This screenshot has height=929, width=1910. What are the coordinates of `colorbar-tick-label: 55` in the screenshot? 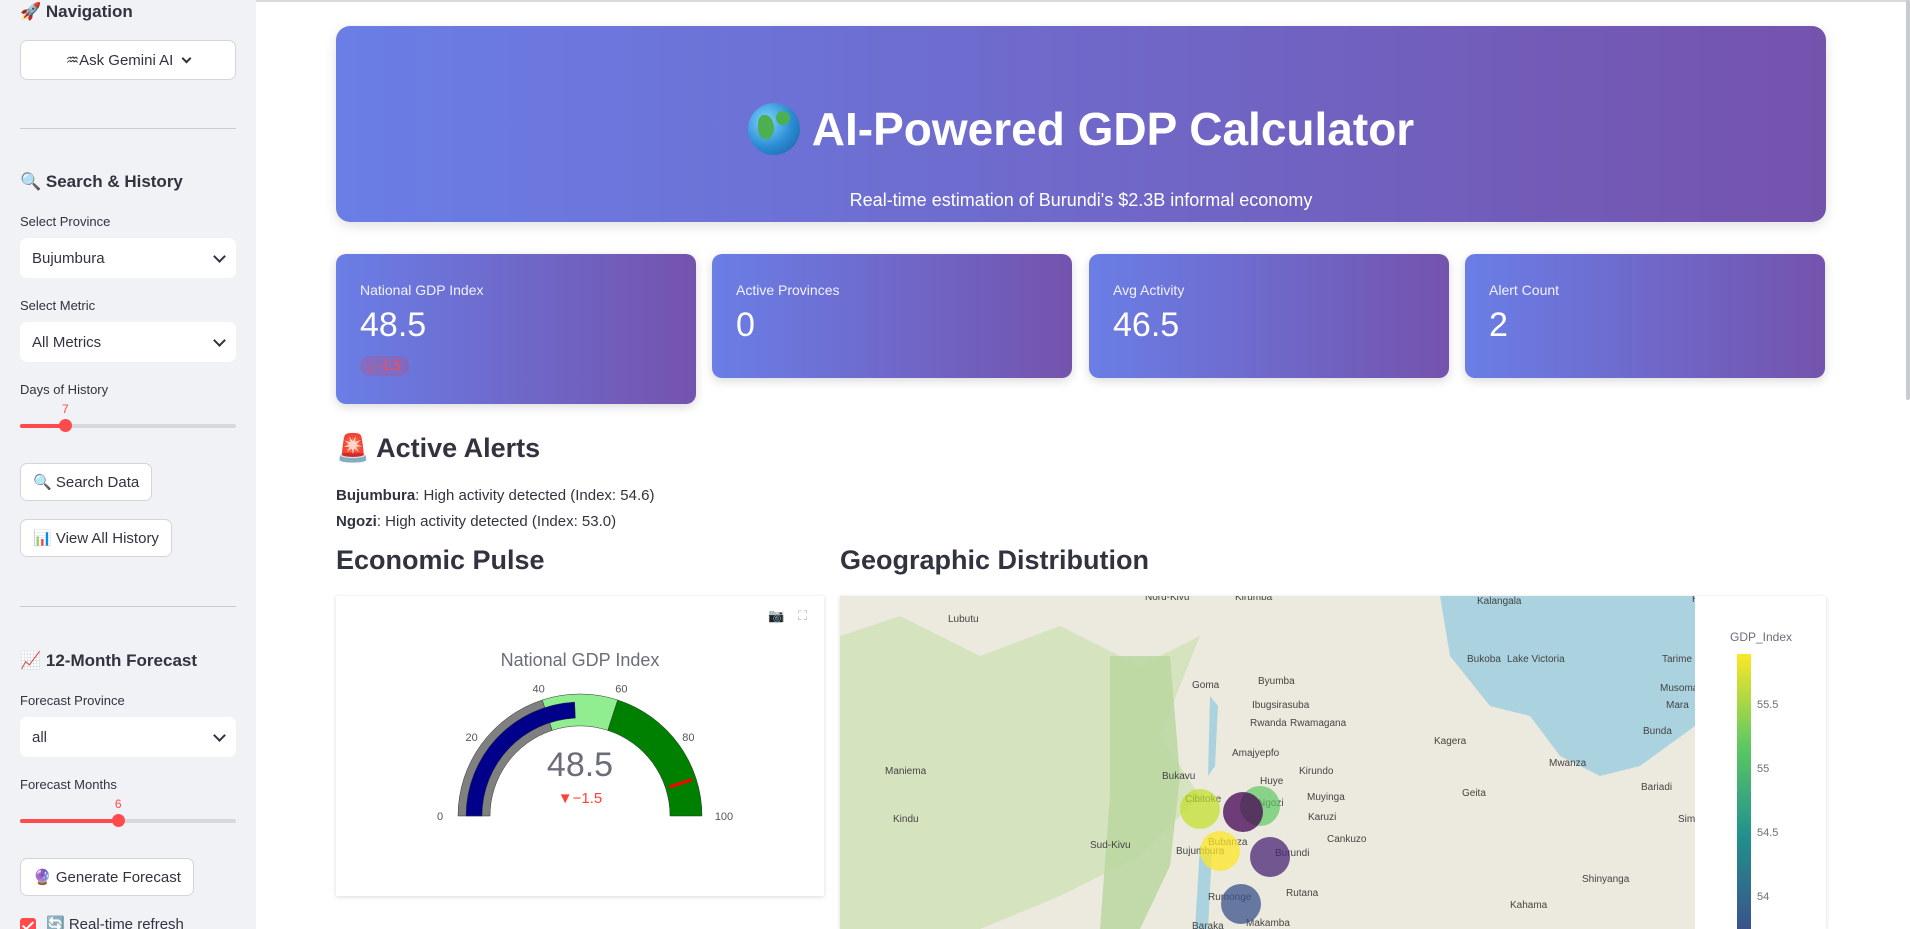 It's located at (1763, 769).